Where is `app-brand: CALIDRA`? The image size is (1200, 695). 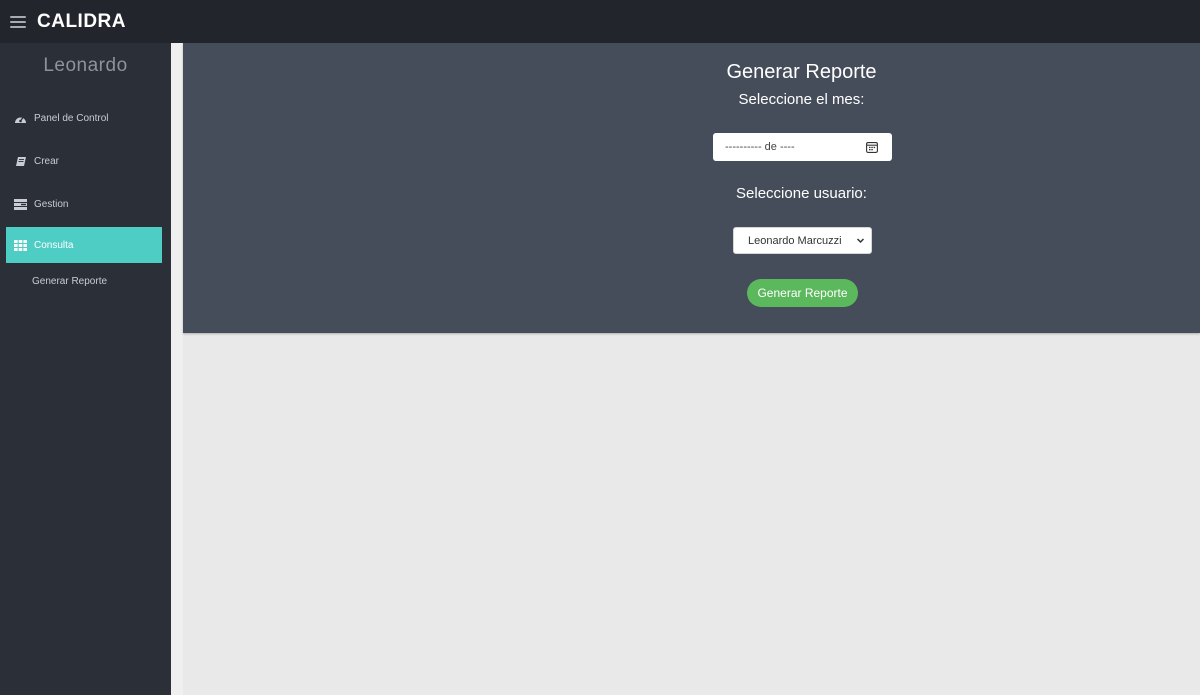
app-brand: CALIDRA is located at coordinates (81, 22).